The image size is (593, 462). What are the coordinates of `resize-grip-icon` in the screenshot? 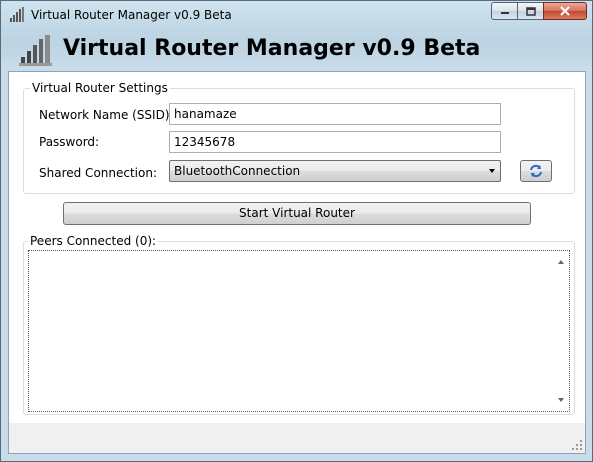 It's located at (577, 445).